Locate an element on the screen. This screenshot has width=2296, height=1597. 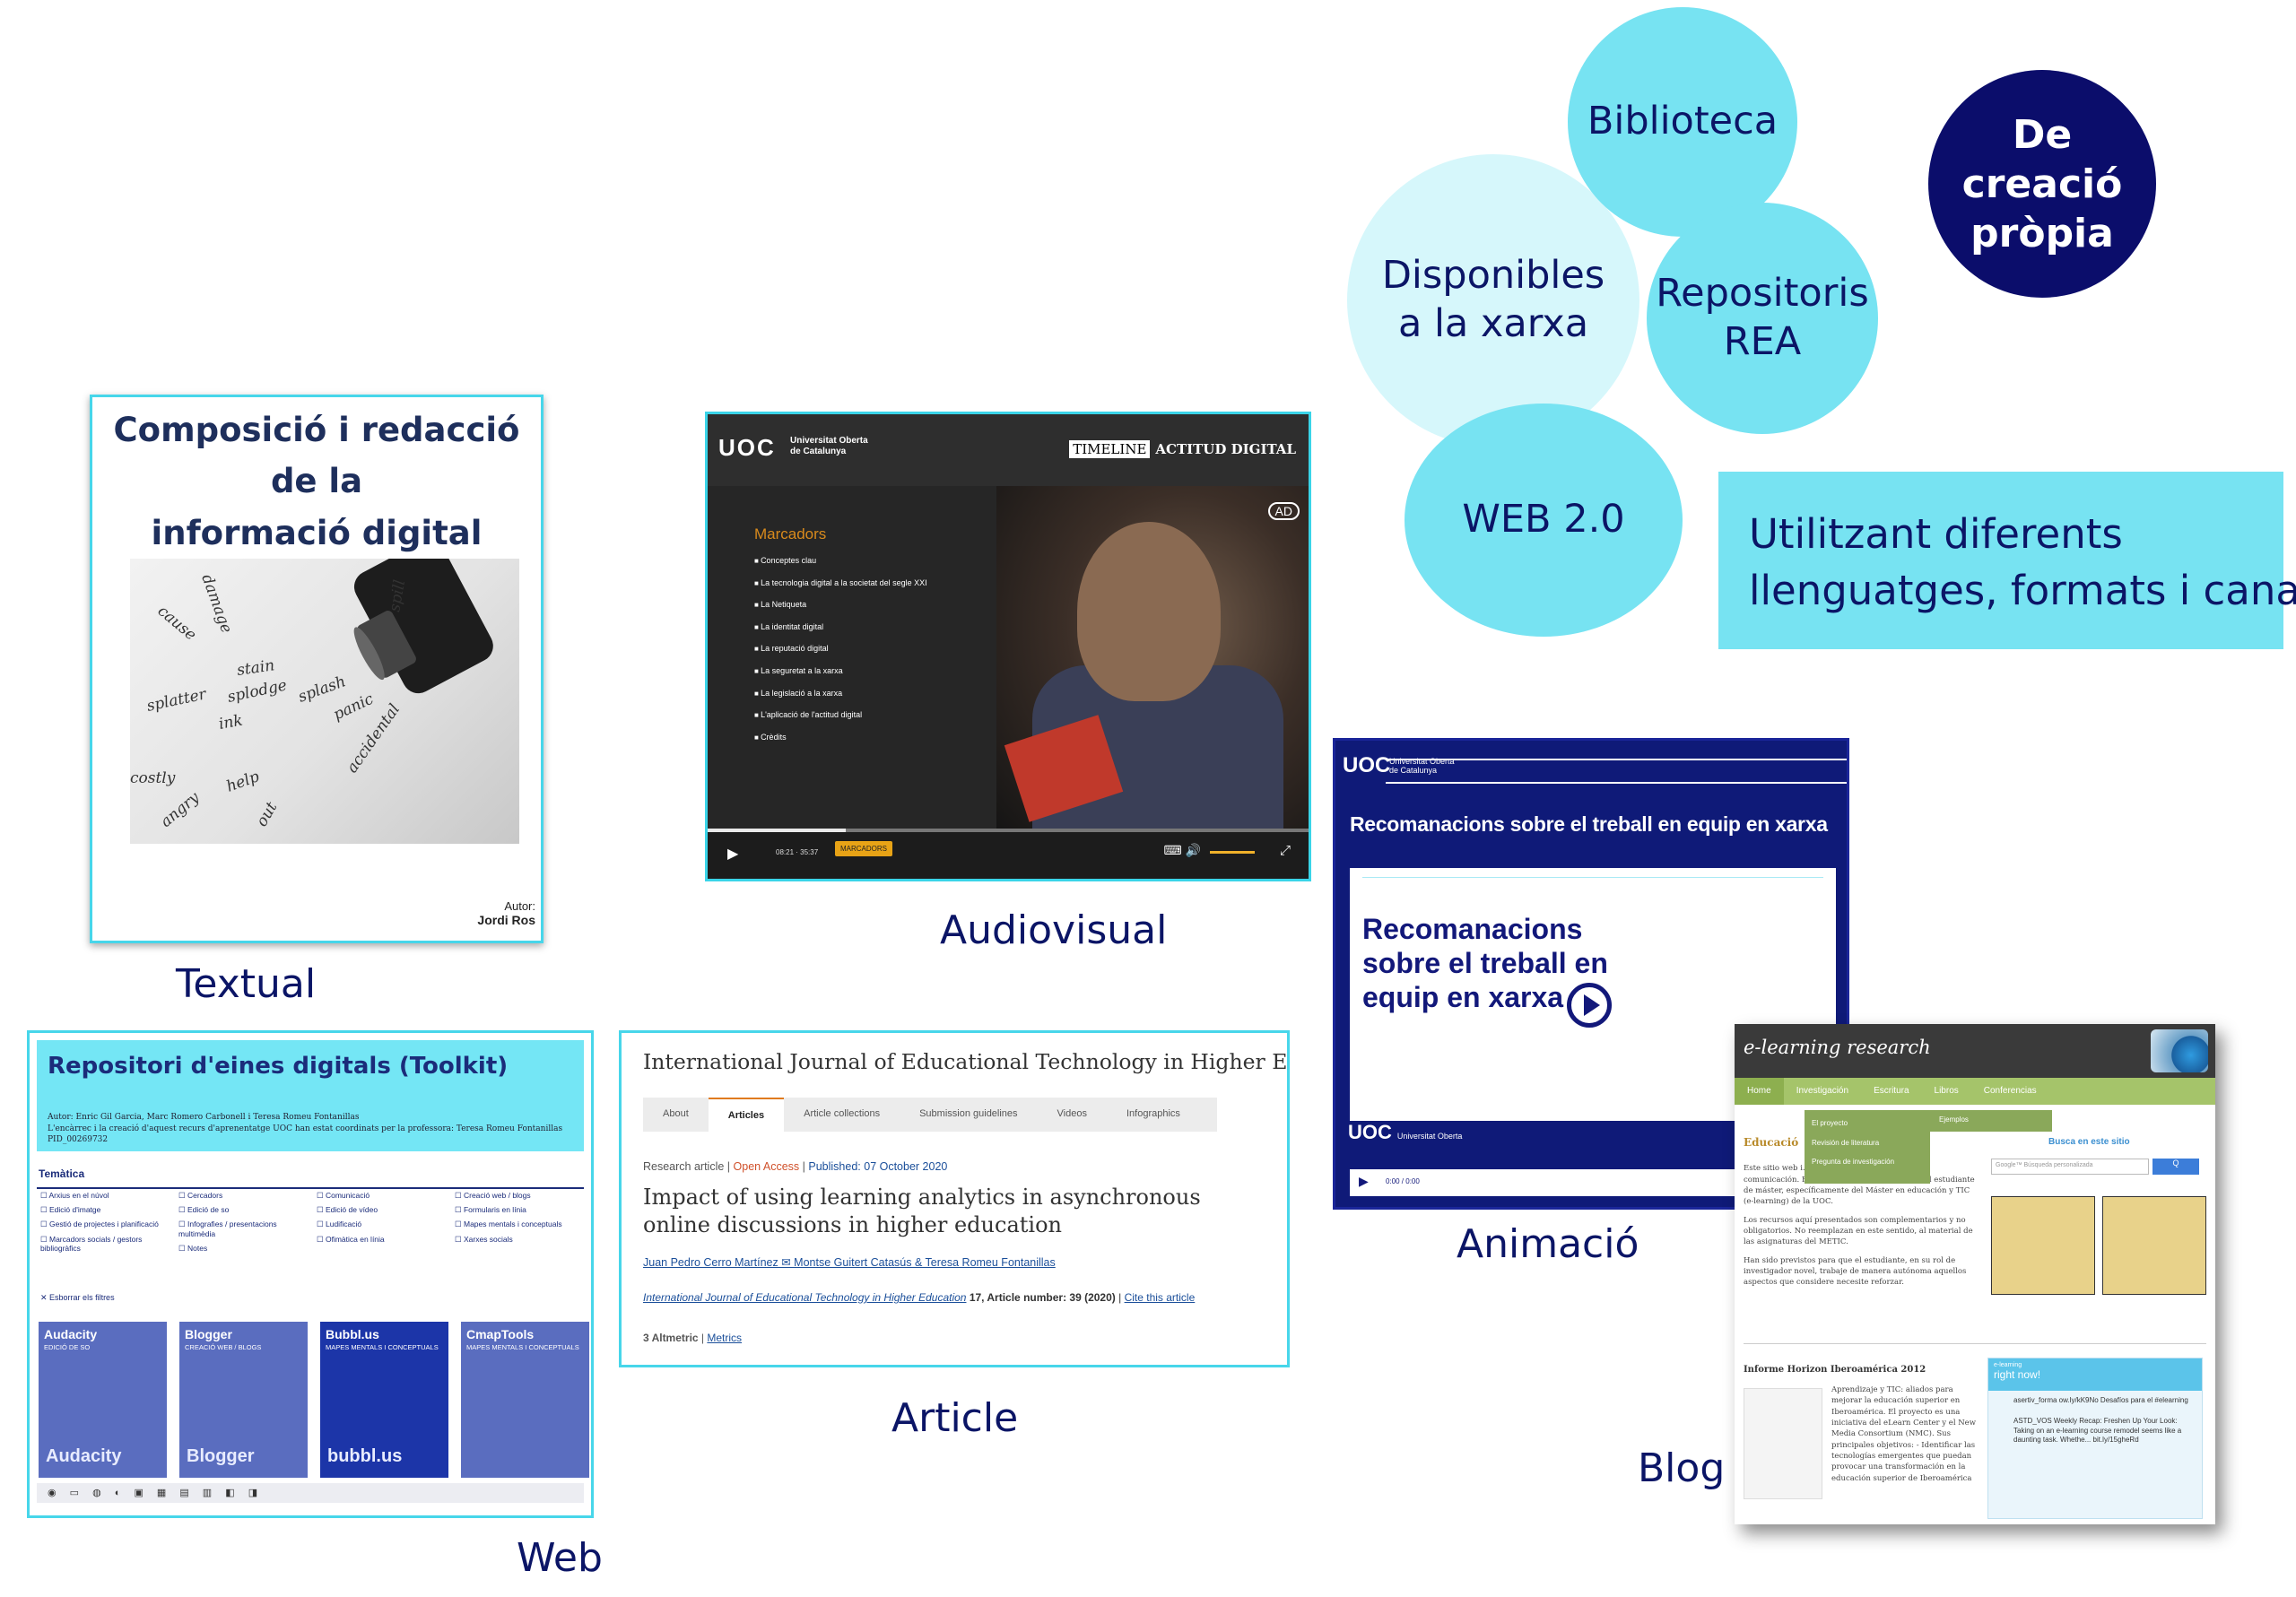
twitter-widget-title: right now! is located at coordinates (2017, 1374).